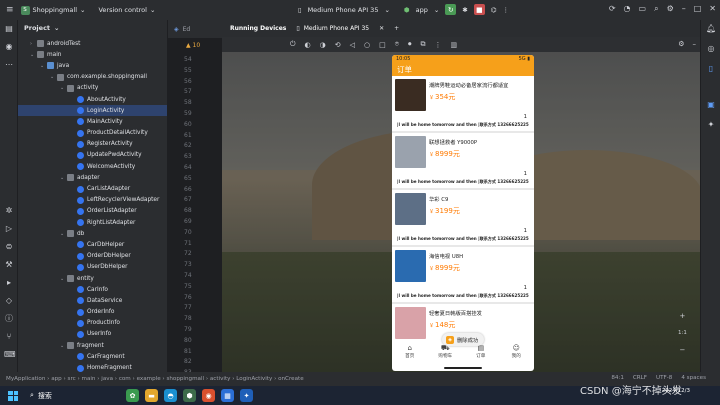  What do you see at coordinates (410, 352) in the screenshot?
I see `nav-item-home: ⌂ 首页` at bounding box center [410, 352].